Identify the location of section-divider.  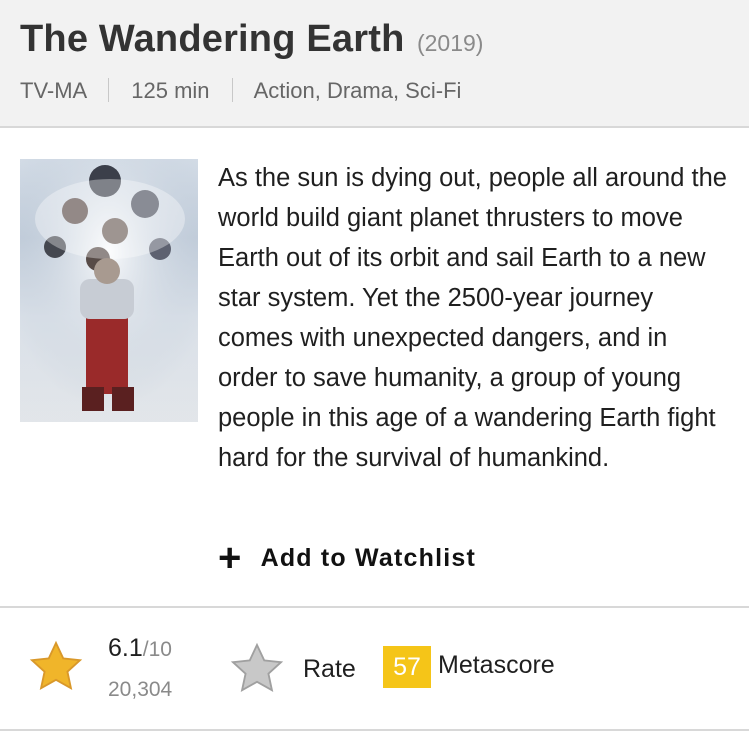
(374, 607).